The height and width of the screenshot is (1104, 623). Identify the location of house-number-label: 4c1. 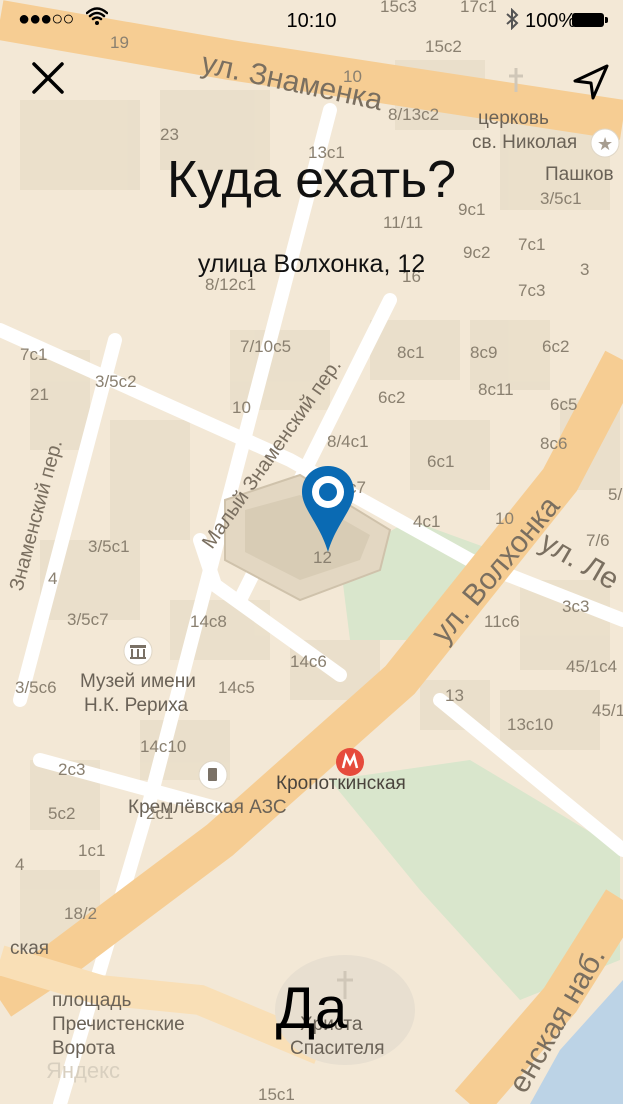
(426, 521).